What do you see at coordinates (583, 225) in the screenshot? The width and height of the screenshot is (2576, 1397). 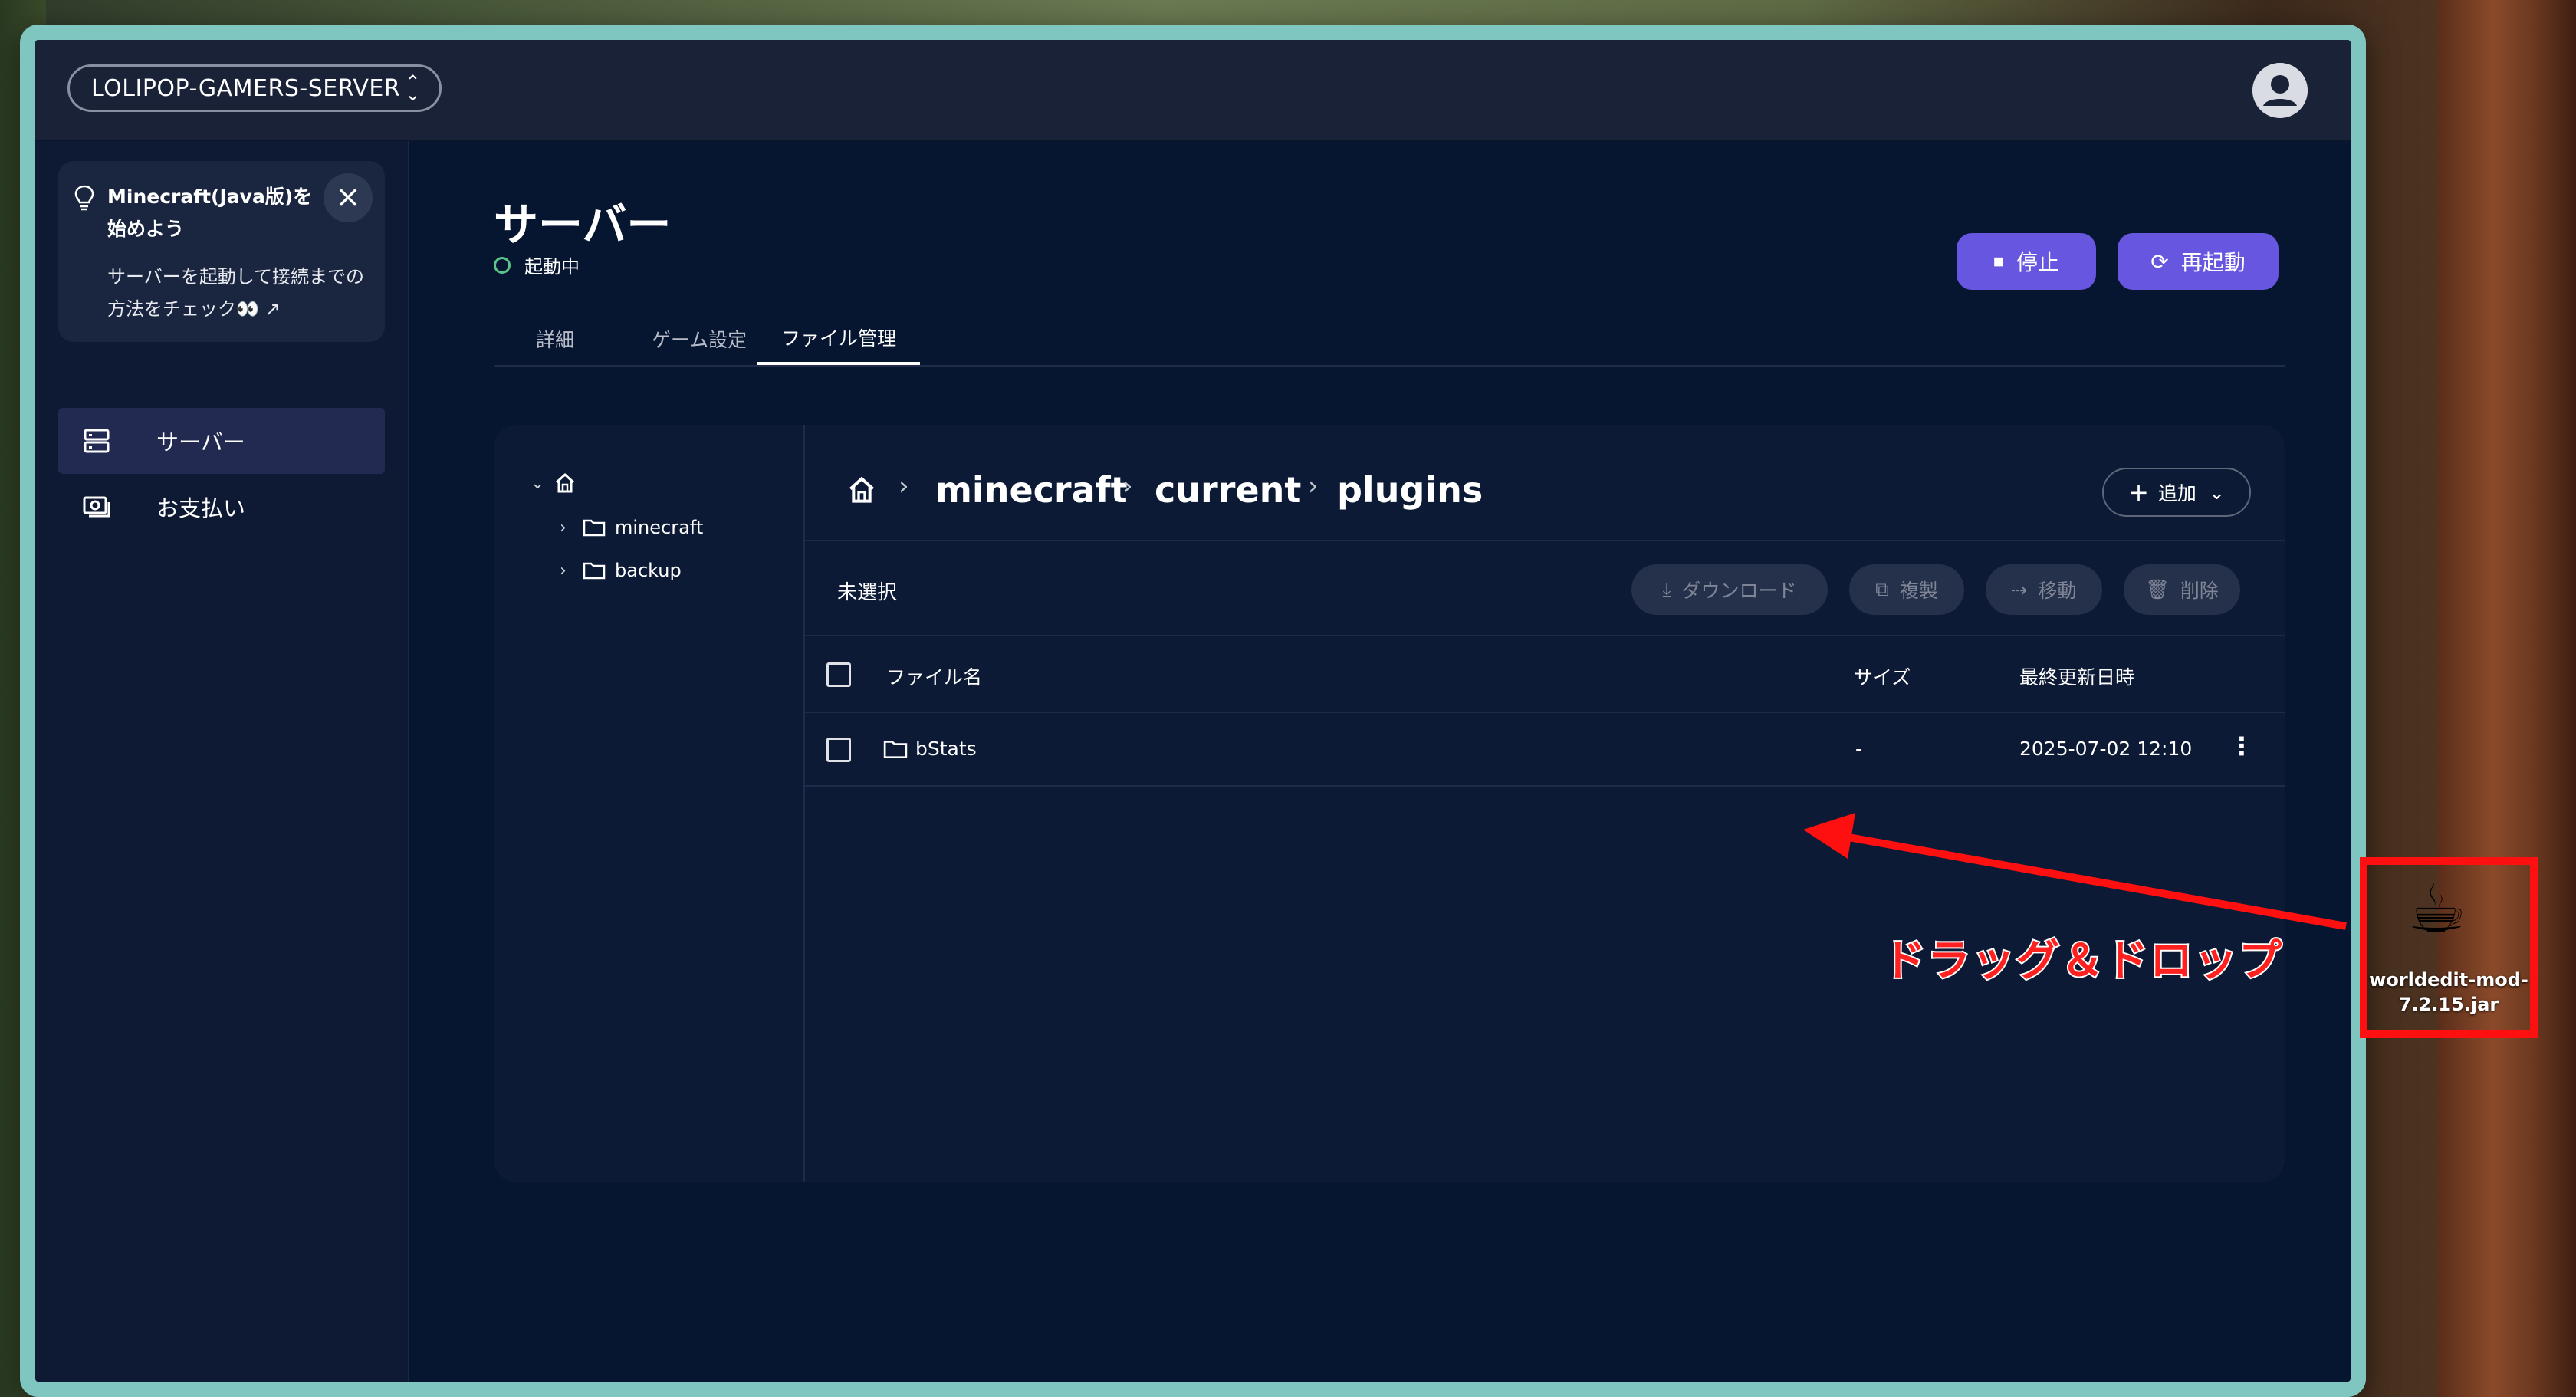 I see `page-title: サーバー` at bounding box center [583, 225].